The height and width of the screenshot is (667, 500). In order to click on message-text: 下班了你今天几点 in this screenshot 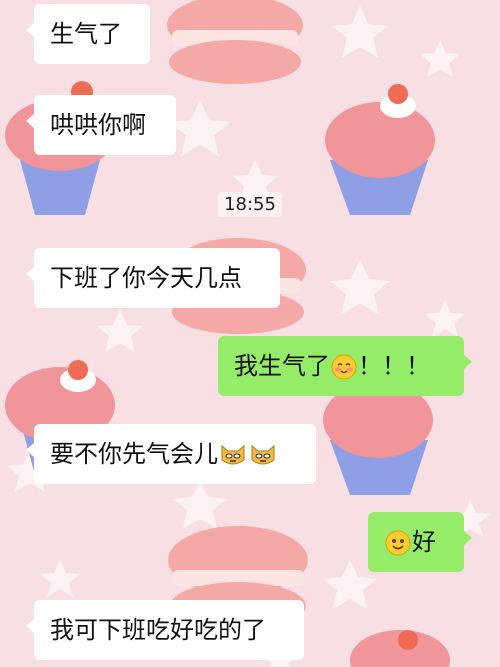, I will do `click(146, 278)`.